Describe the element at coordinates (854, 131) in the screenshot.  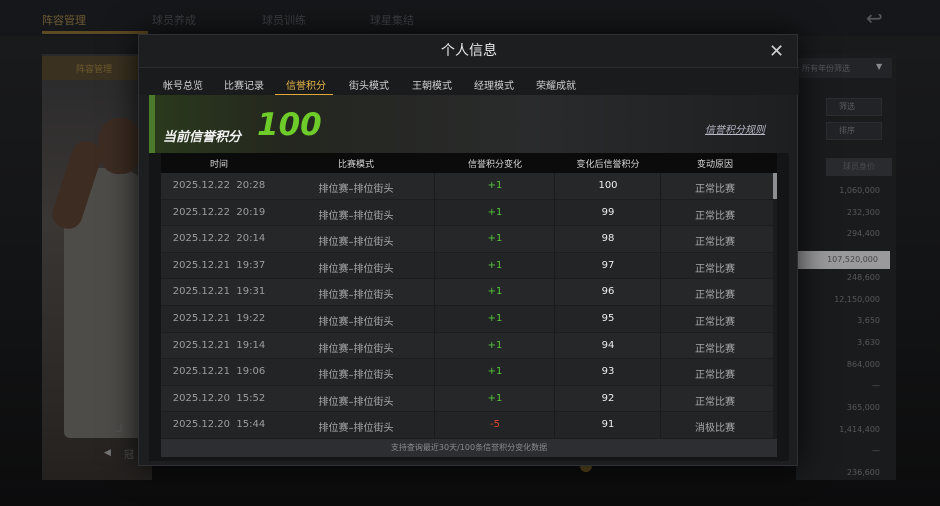
I see `bg-sort-button: 排序` at that location.